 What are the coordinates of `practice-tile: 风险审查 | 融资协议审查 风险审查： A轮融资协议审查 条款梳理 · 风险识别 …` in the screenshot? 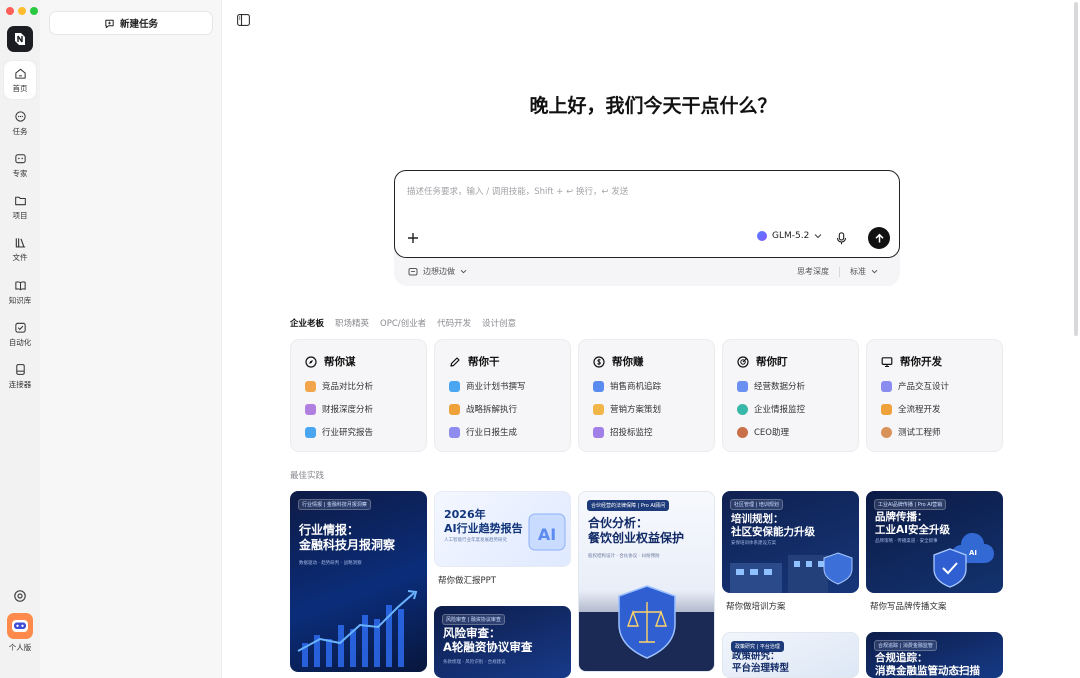 It's located at (502, 642).